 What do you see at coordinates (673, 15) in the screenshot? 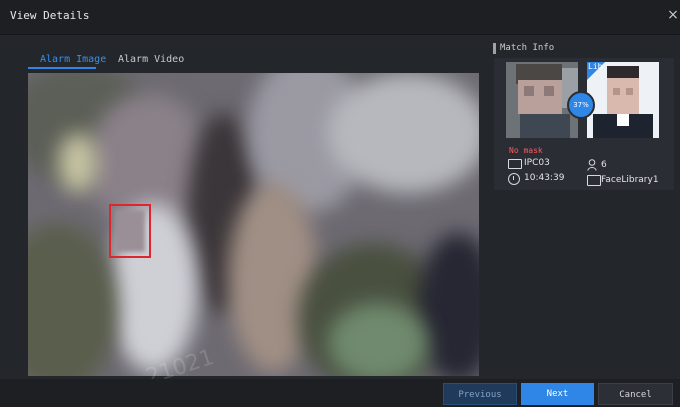
I see `close-icon: ×` at bounding box center [673, 15].